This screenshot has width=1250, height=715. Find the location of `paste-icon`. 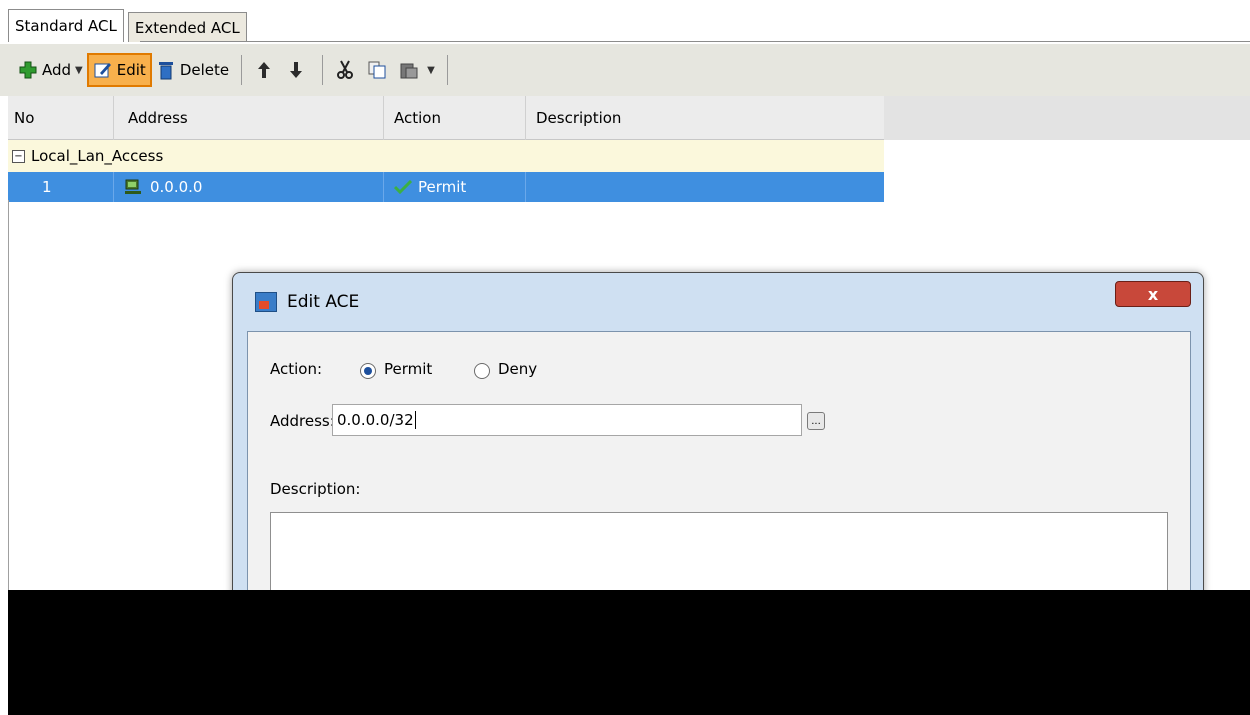

paste-icon is located at coordinates (409, 70).